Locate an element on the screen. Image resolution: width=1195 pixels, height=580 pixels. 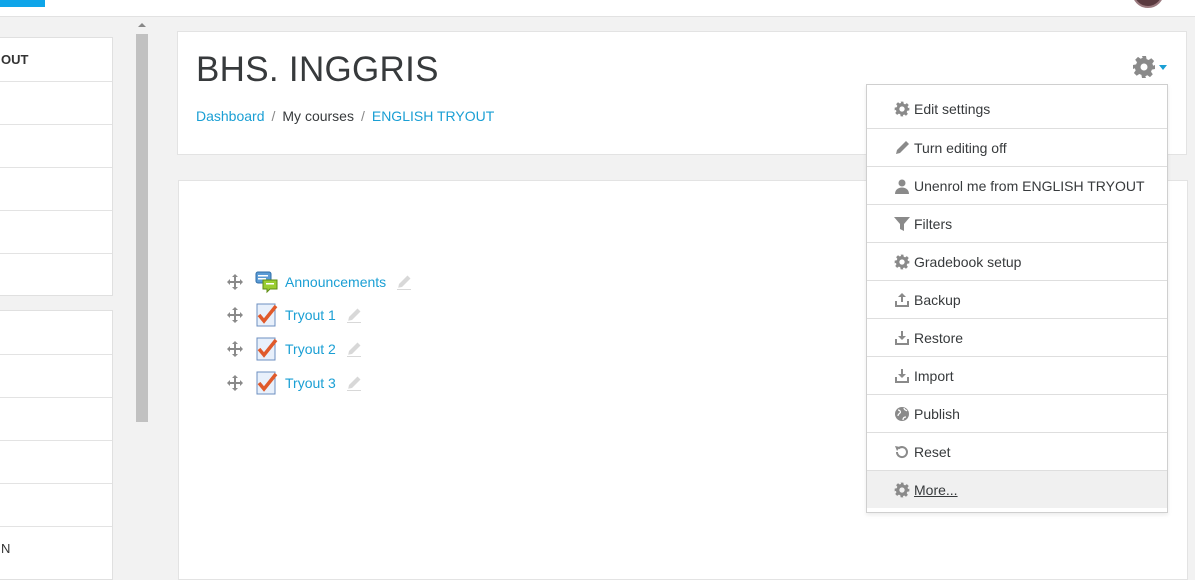
menu-item-filters: Filters is located at coordinates (1017, 223).